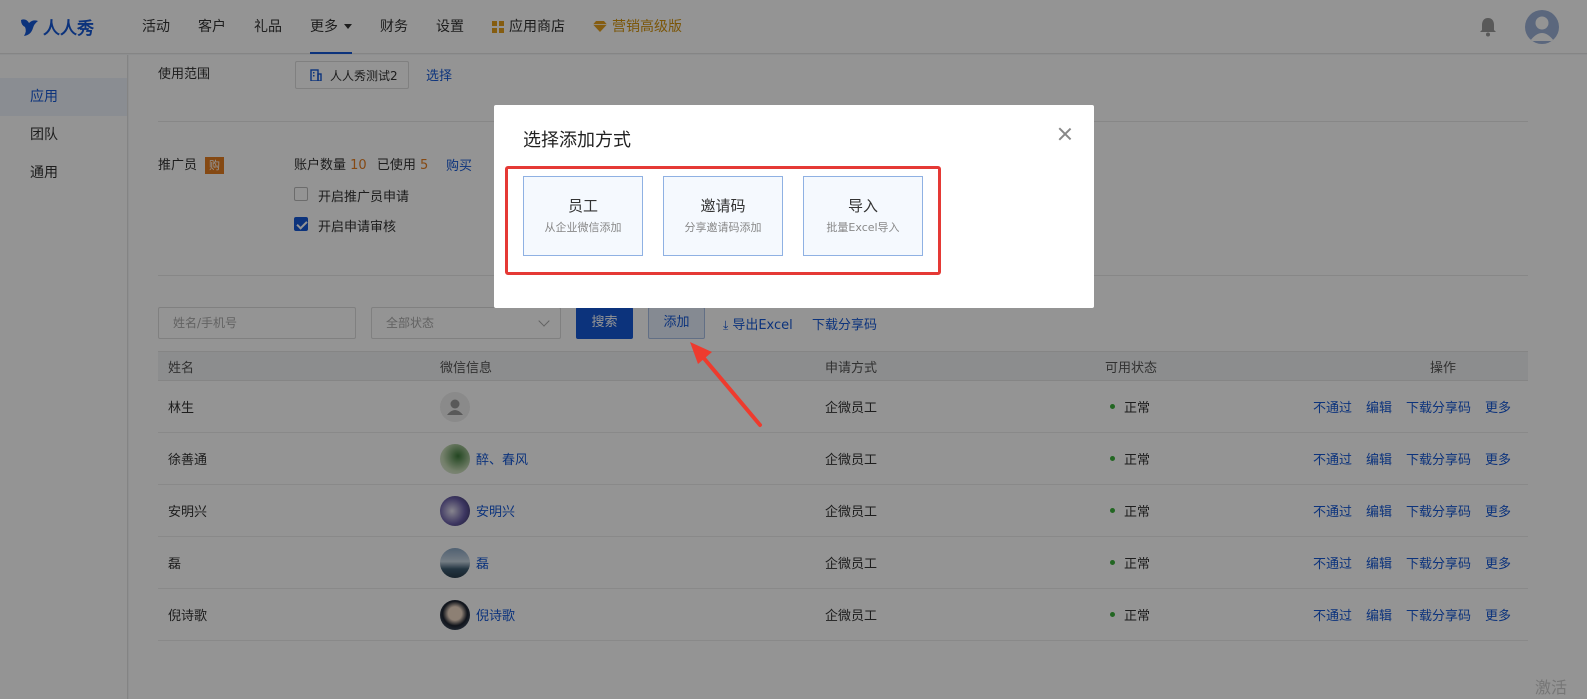 This screenshot has width=1587, height=699. What do you see at coordinates (723, 227) in the screenshot?
I see `option-subtitle: 分享邀请码添加` at bounding box center [723, 227].